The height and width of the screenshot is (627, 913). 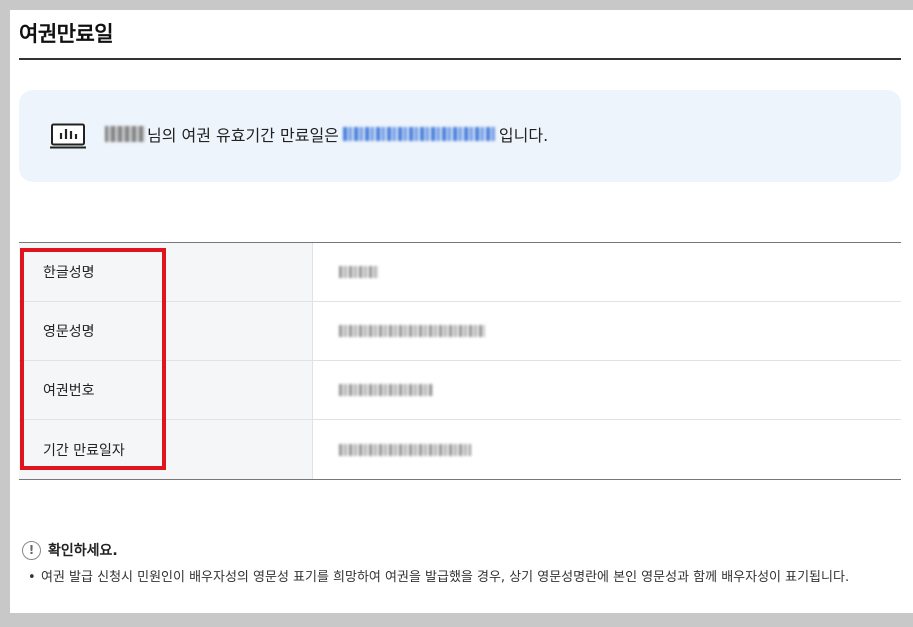 What do you see at coordinates (607, 272) in the screenshot?
I see `row-value-korean-name` at bounding box center [607, 272].